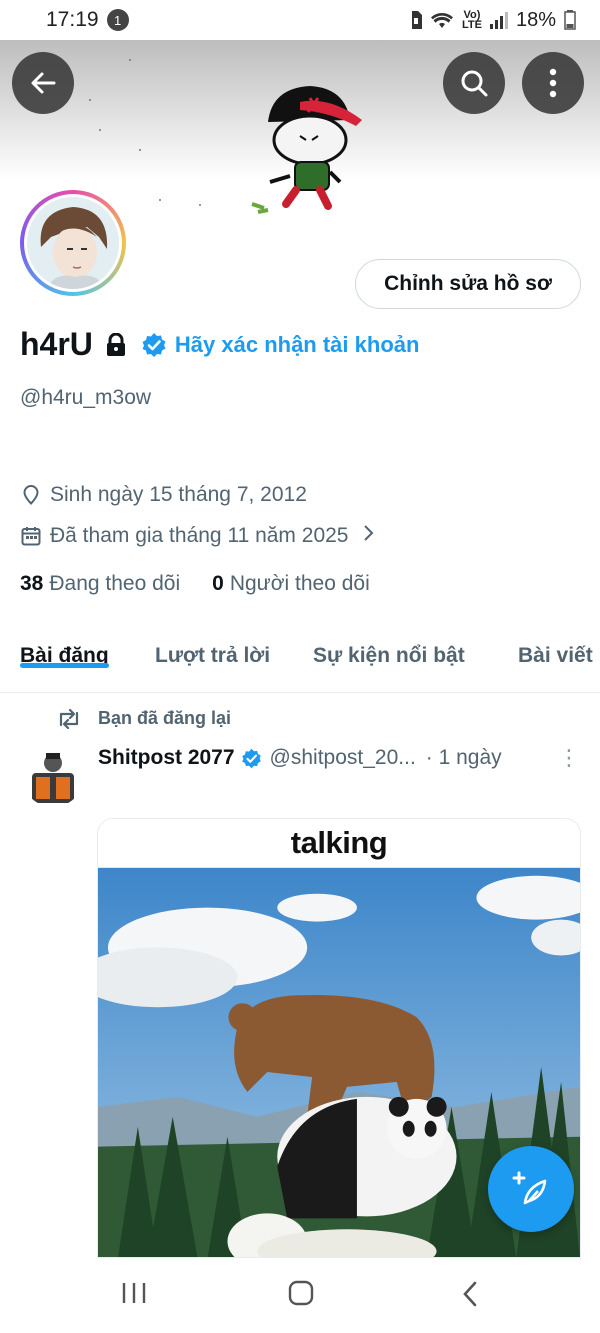  What do you see at coordinates (64, 647) in the screenshot?
I see `tab-posts: Bài đăng` at bounding box center [64, 647].